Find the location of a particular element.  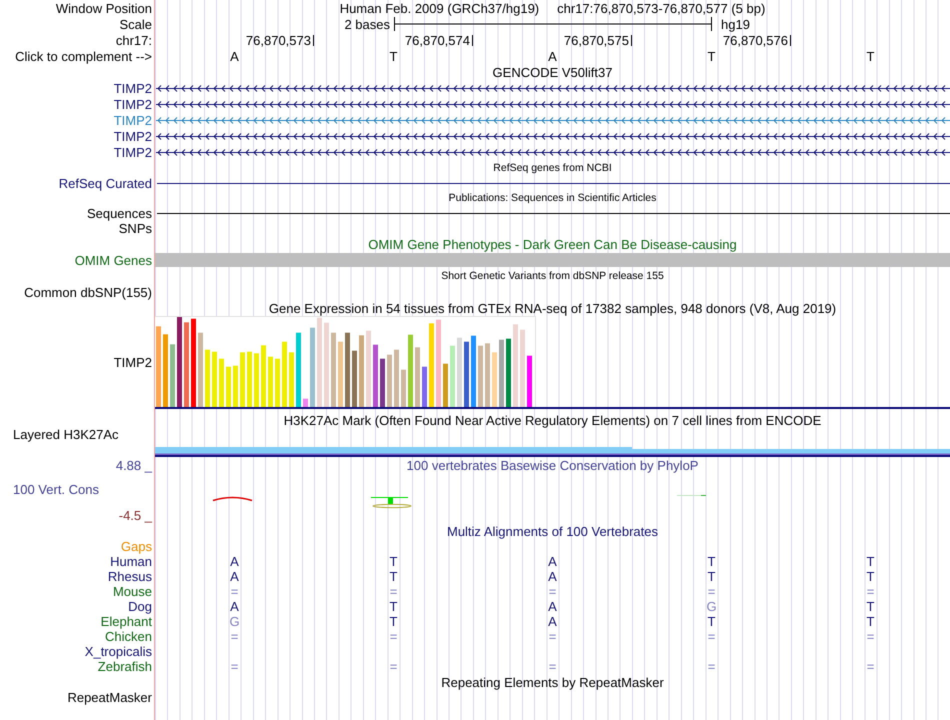

track-title: RefSeq genes from NCBI is located at coordinates (552, 168).